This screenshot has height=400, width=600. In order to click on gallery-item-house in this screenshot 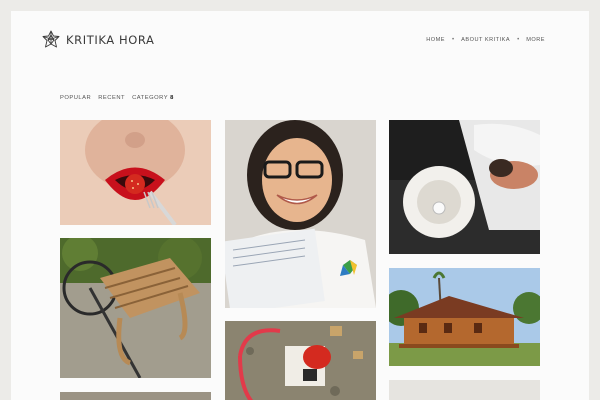, I will do `click(464, 317)`.